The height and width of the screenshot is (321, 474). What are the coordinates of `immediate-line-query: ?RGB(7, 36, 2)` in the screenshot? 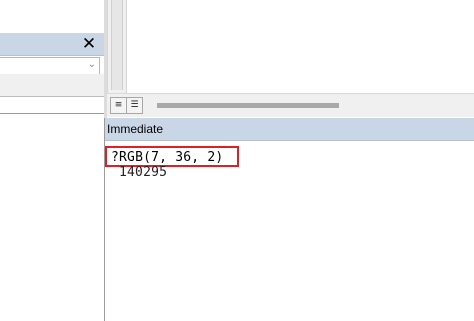 It's located at (167, 157).